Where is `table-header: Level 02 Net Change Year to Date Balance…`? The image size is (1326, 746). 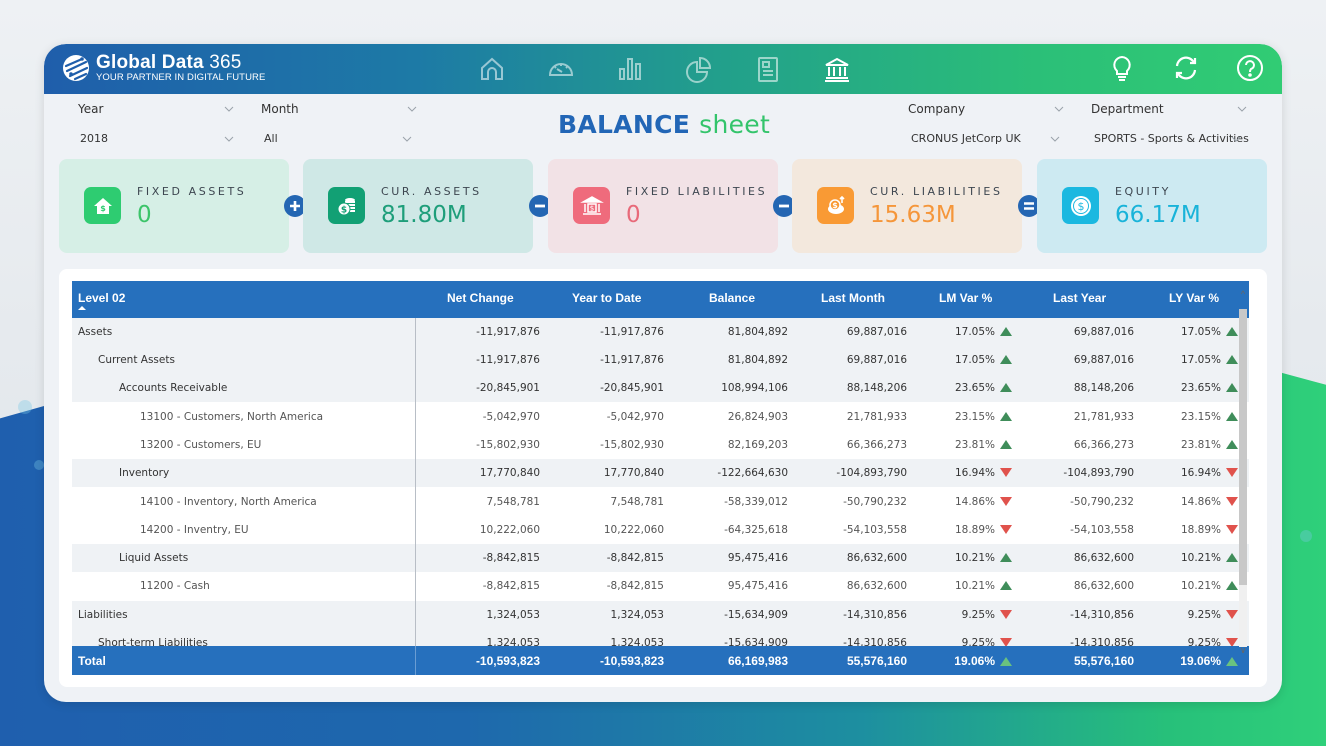
table-header: Level 02 Net Change Year to Date Balance… is located at coordinates (660, 299).